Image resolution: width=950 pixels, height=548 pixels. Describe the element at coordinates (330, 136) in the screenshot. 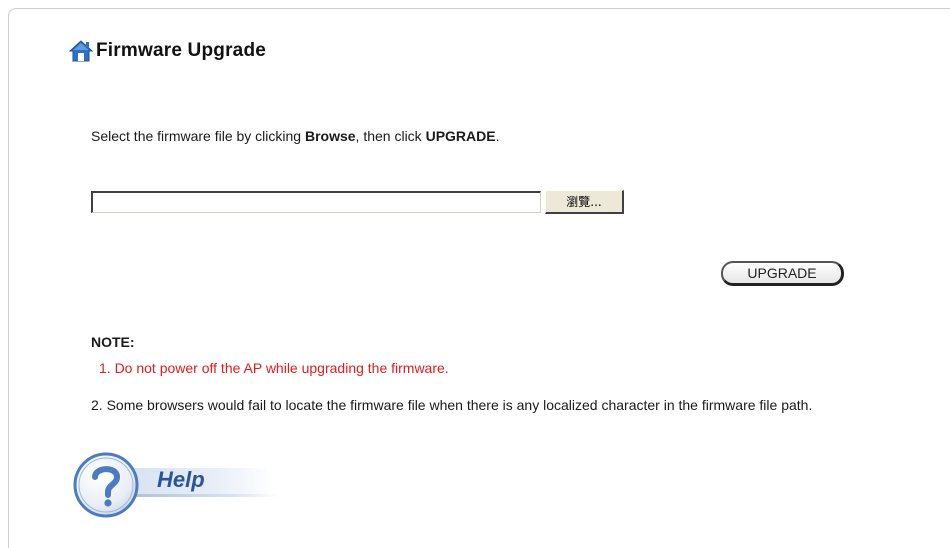

I see `instruction-browse-word: Browse` at that location.